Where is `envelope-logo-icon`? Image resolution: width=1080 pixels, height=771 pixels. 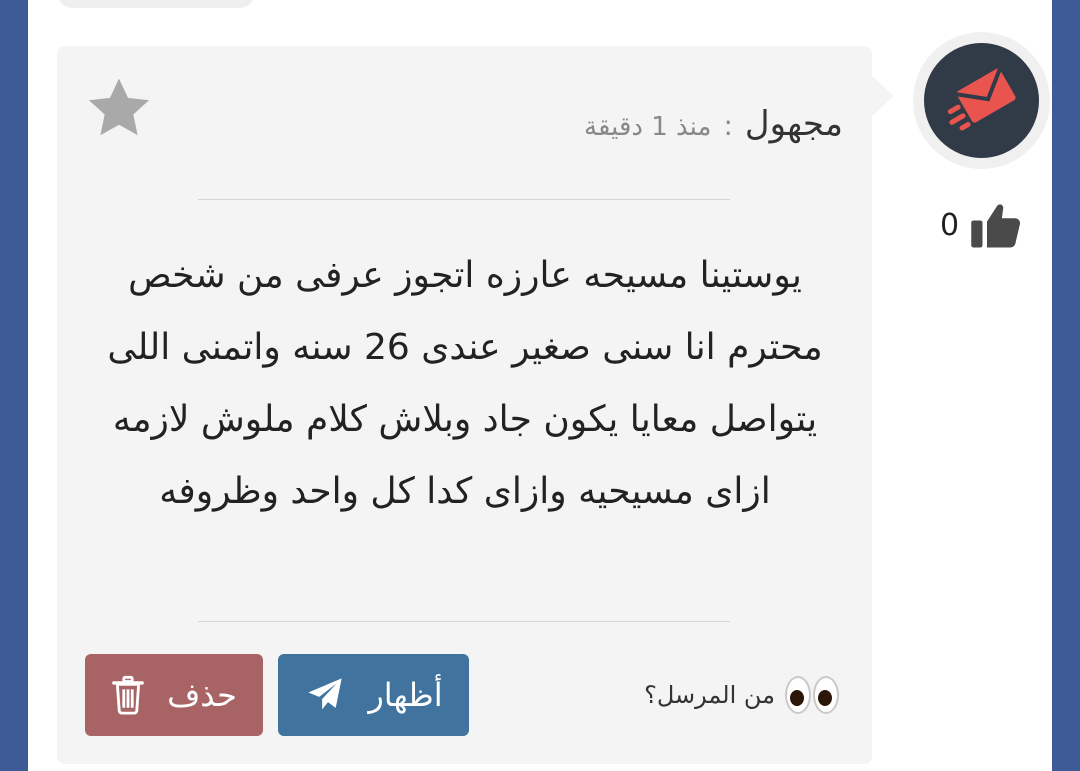
envelope-logo-icon is located at coordinates (981, 99).